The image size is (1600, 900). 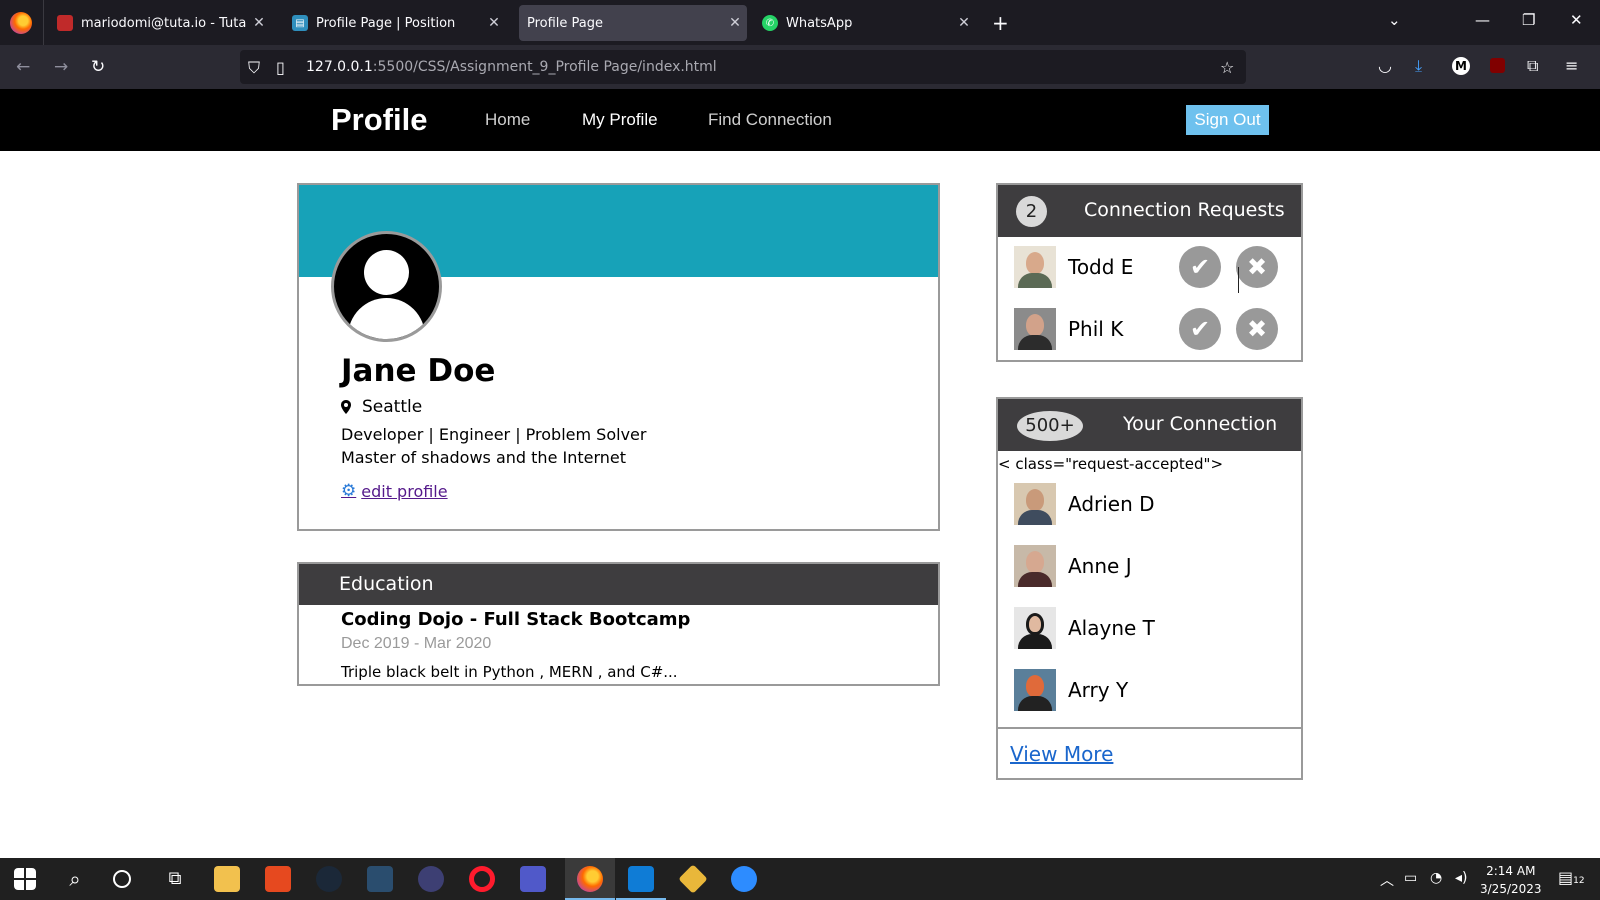 What do you see at coordinates (21, 23) in the screenshot?
I see `firefox-menu-icon` at bounding box center [21, 23].